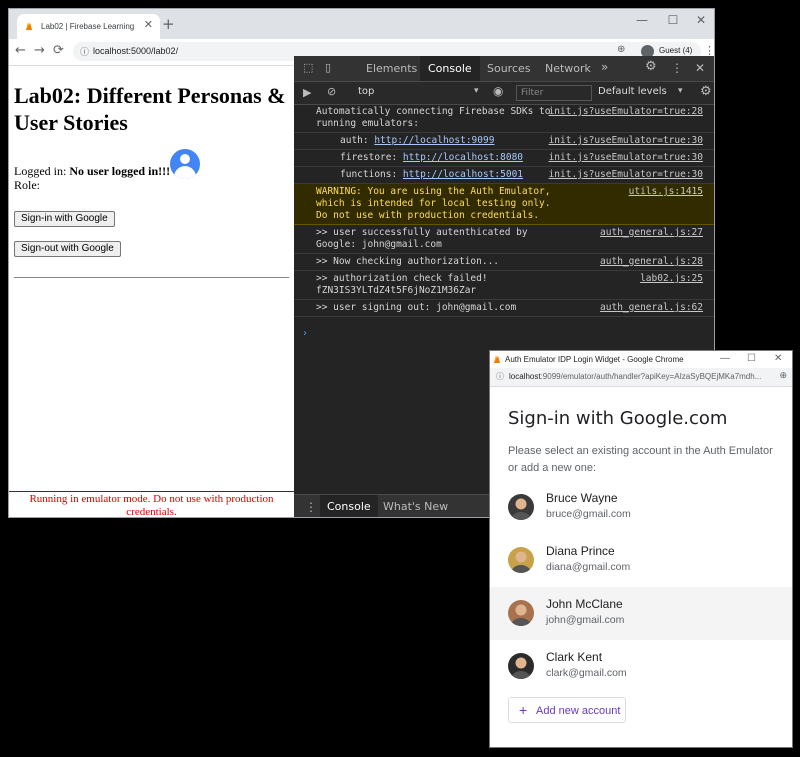  What do you see at coordinates (305, 333) in the screenshot?
I see `console-prompt-icon: ›` at bounding box center [305, 333].